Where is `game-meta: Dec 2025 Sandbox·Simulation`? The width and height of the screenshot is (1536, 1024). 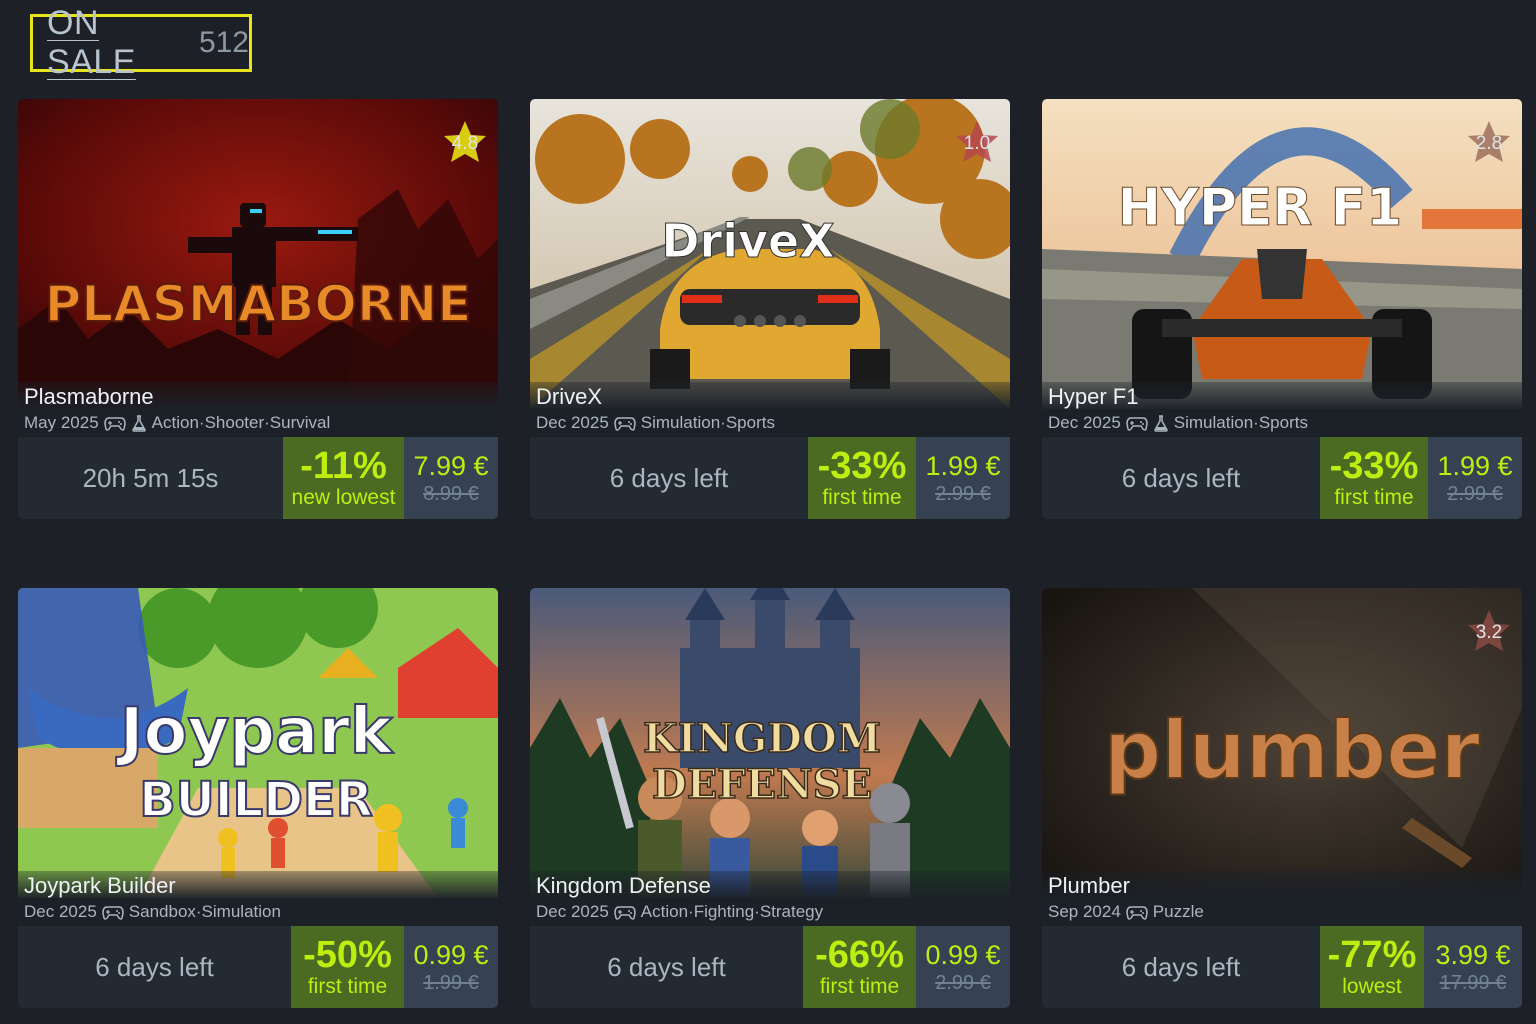 game-meta: Dec 2025 Sandbox·Simulation is located at coordinates (152, 912).